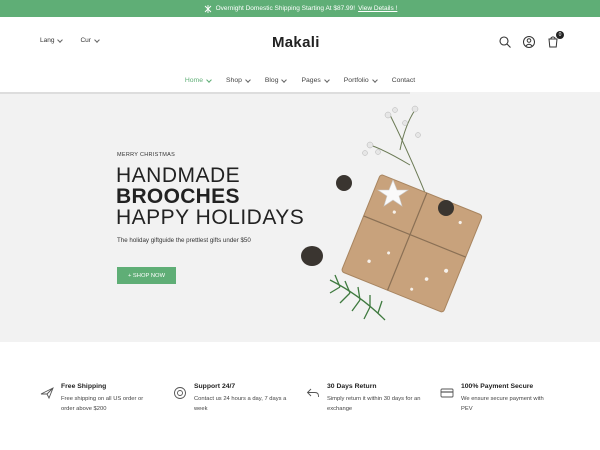 The image size is (600, 450). What do you see at coordinates (85, 40) in the screenshot?
I see `currency-label: Cur` at bounding box center [85, 40].